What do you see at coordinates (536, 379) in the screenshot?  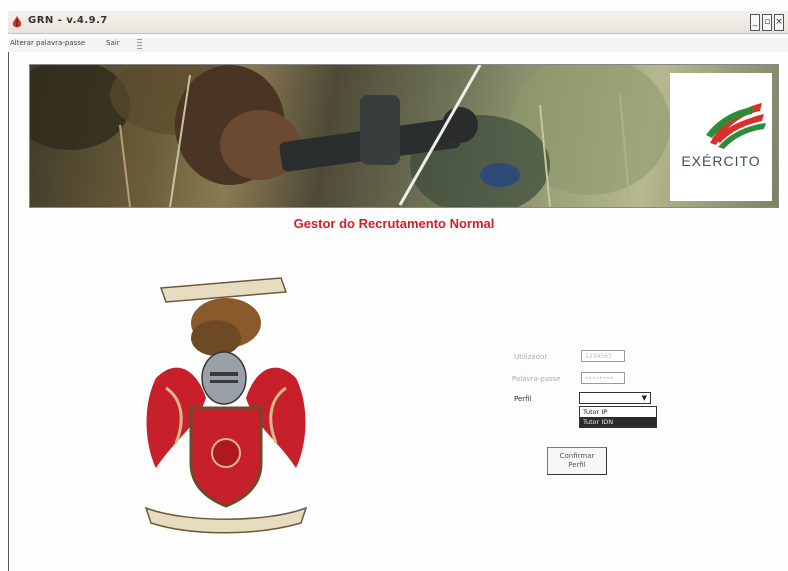 I see `password-label: Palavra-passe` at bounding box center [536, 379].